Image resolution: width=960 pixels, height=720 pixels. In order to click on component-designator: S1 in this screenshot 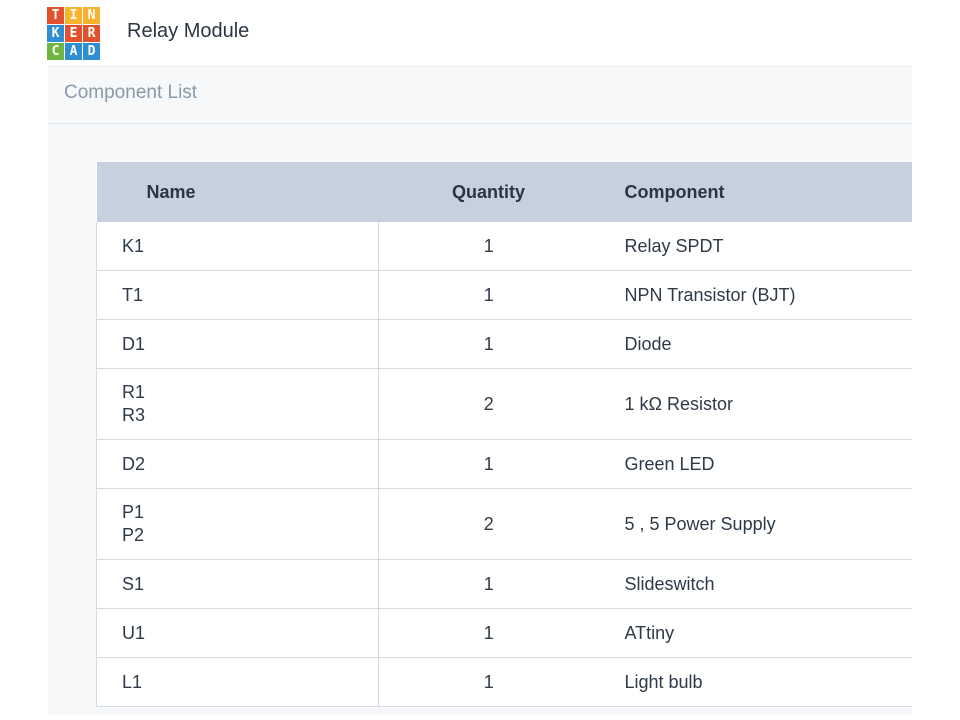, I will do `click(133, 583)`.